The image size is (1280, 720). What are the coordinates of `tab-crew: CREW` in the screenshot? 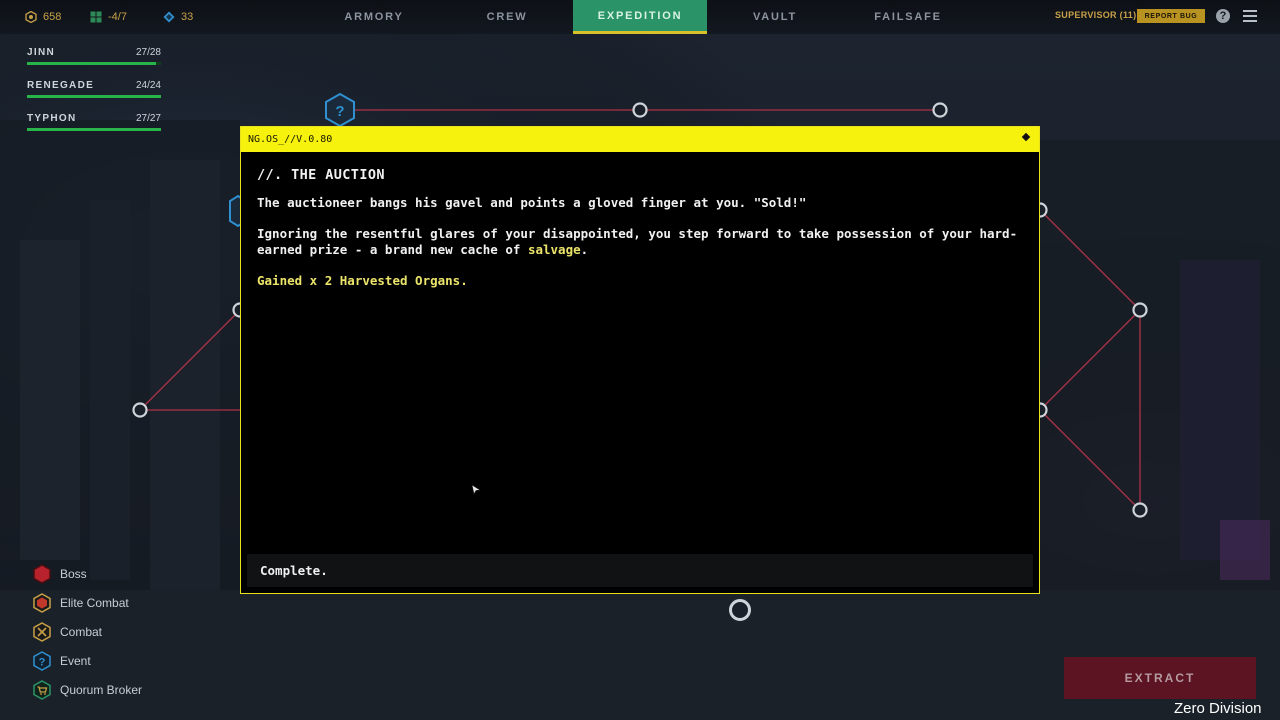 It's located at (507, 17).